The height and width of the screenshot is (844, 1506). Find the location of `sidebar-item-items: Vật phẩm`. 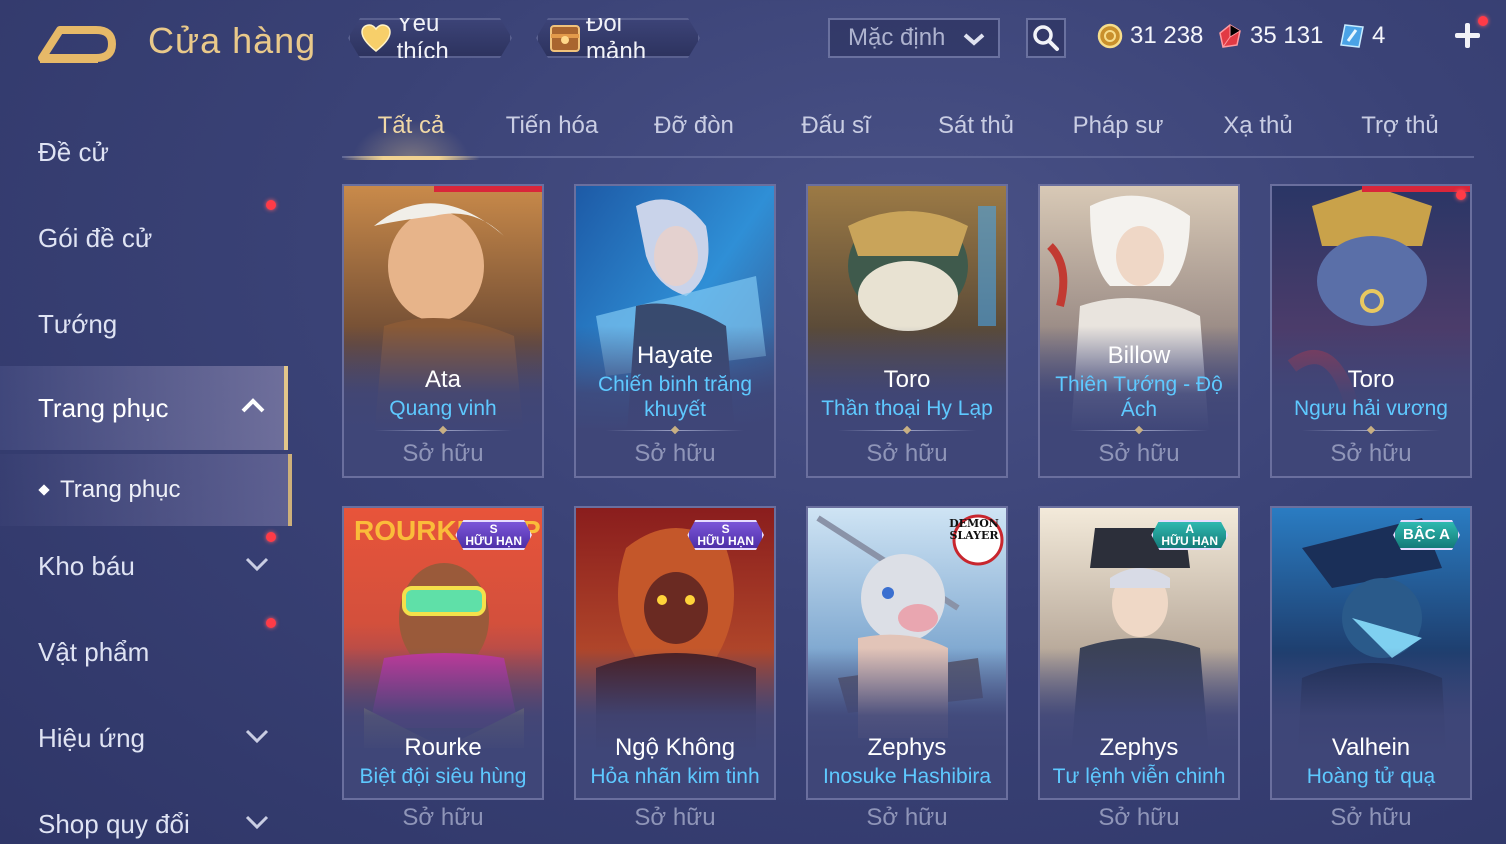

sidebar-item-items: Vật phẩm is located at coordinates (144, 652).